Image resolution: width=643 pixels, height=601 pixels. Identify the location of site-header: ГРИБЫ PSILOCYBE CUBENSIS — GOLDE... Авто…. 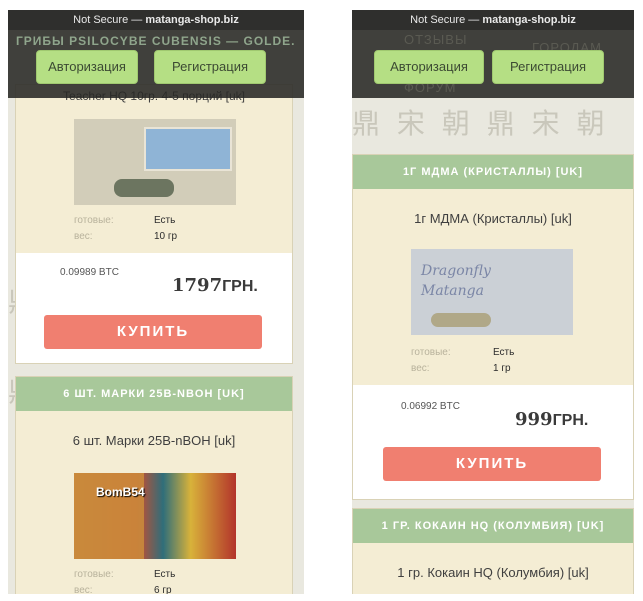
(156, 64).